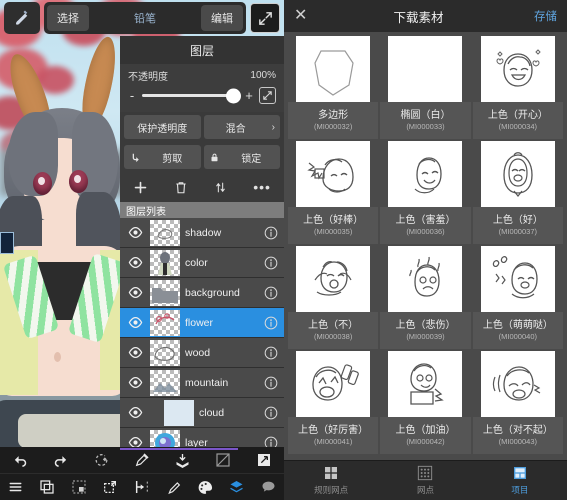 The height and width of the screenshot is (500, 567). Describe the element at coordinates (223, 460) in the screenshot. I see `gradient-icon` at that location.